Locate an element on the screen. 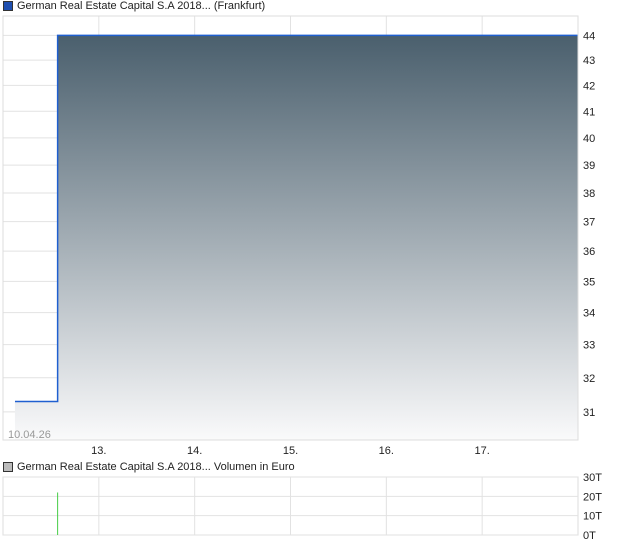 This screenshot has height=546, width=620. price-x-tick: 16. is located at coordinates (386, 451).